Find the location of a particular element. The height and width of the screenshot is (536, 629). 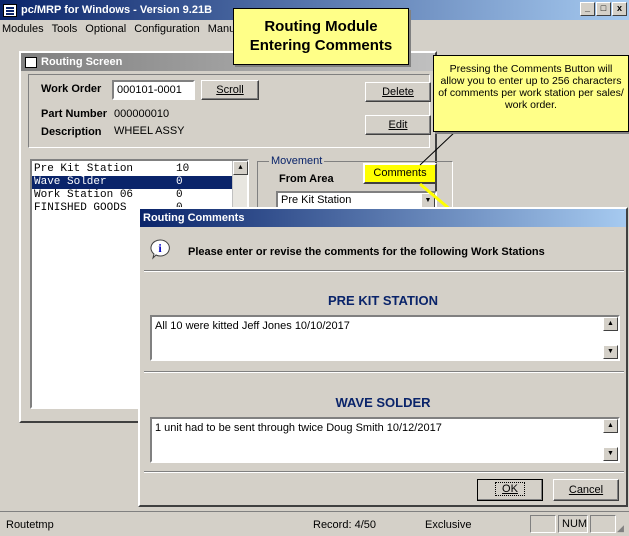

callout-title-line1: Routing Module is located at coordinates (321, 26).